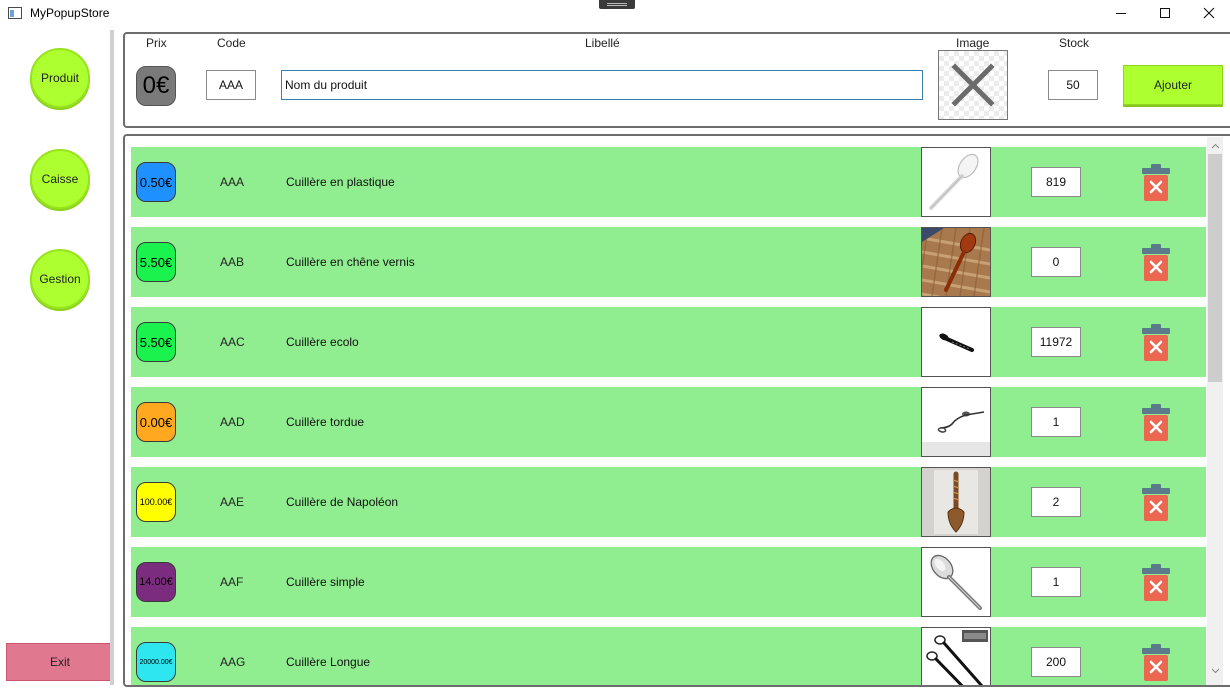 The width and height of the screenshot is (1230, 688). I want to click on scroll-down-button, so click(1215, 670).